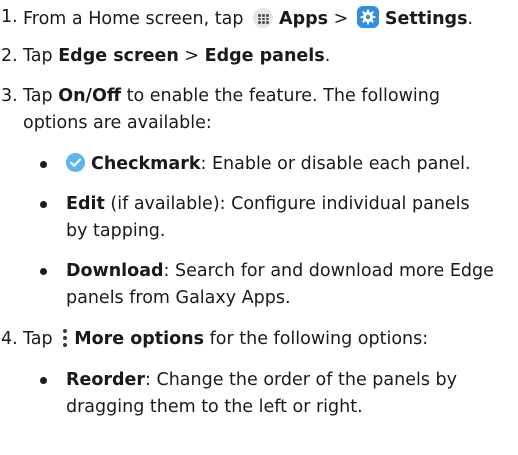  What do you see at coordinates (214, 407) in the screenshot?
I see `bullet-text: dragging them to the left or right.` at bounding box center [214, 407].